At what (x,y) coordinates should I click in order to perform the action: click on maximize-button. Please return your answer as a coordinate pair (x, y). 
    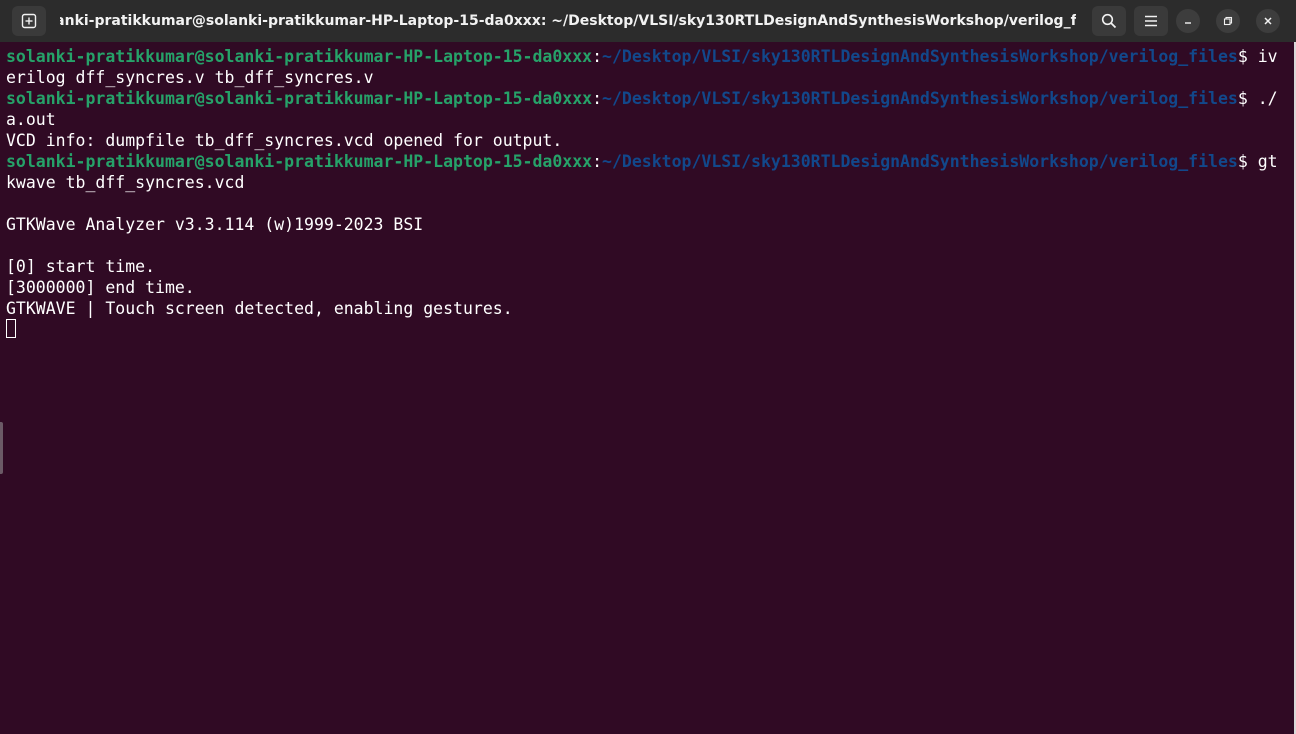
    Looking at the image, I should click on (1228, 21).